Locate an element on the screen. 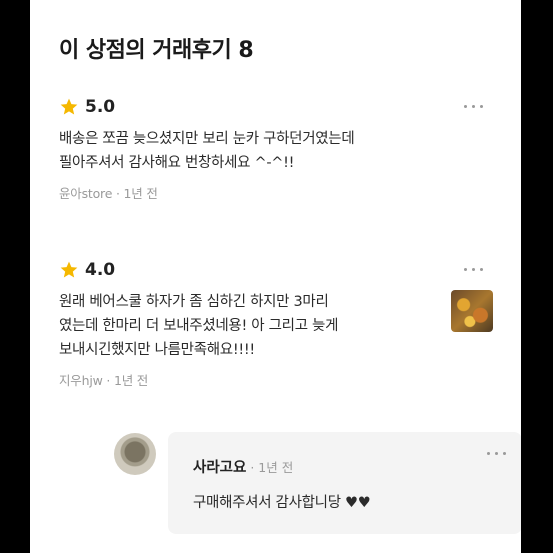  review-text-line: 였는데 한마리 더 보내주셨네용! 아 그리고 늦게 is located at coordinates (199, 326).